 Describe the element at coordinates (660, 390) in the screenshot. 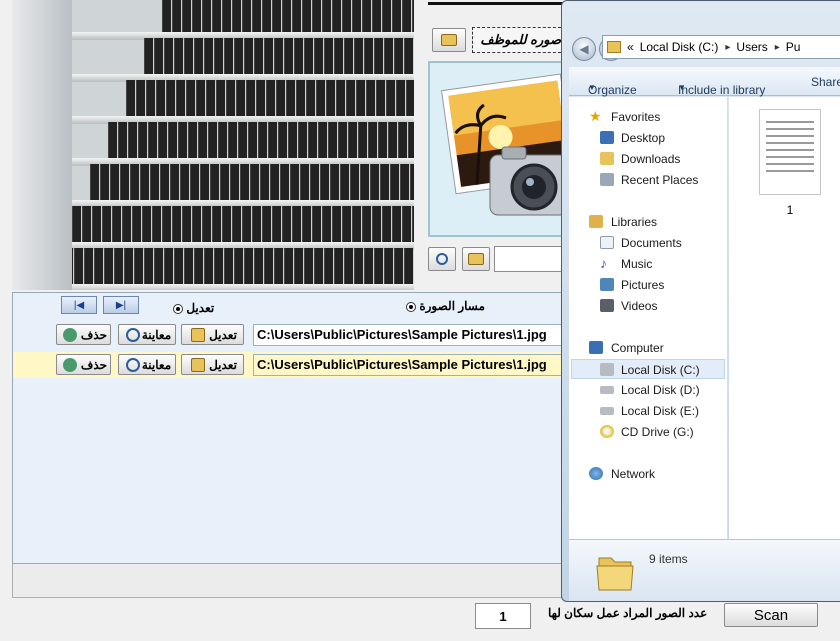

I see `nav-label: Local Disk (D:)` at that location.